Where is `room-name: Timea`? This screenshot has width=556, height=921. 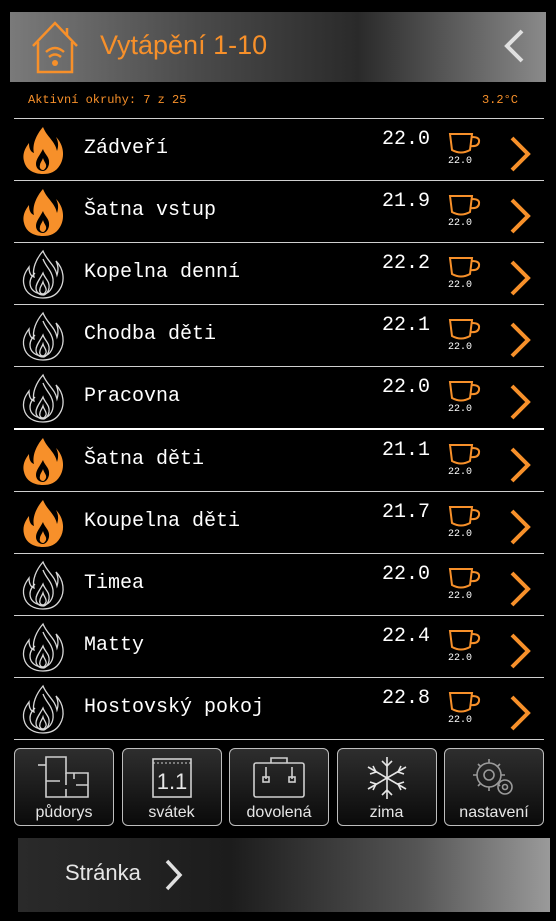
room-name: Timea is located at coordinates (114, 583).